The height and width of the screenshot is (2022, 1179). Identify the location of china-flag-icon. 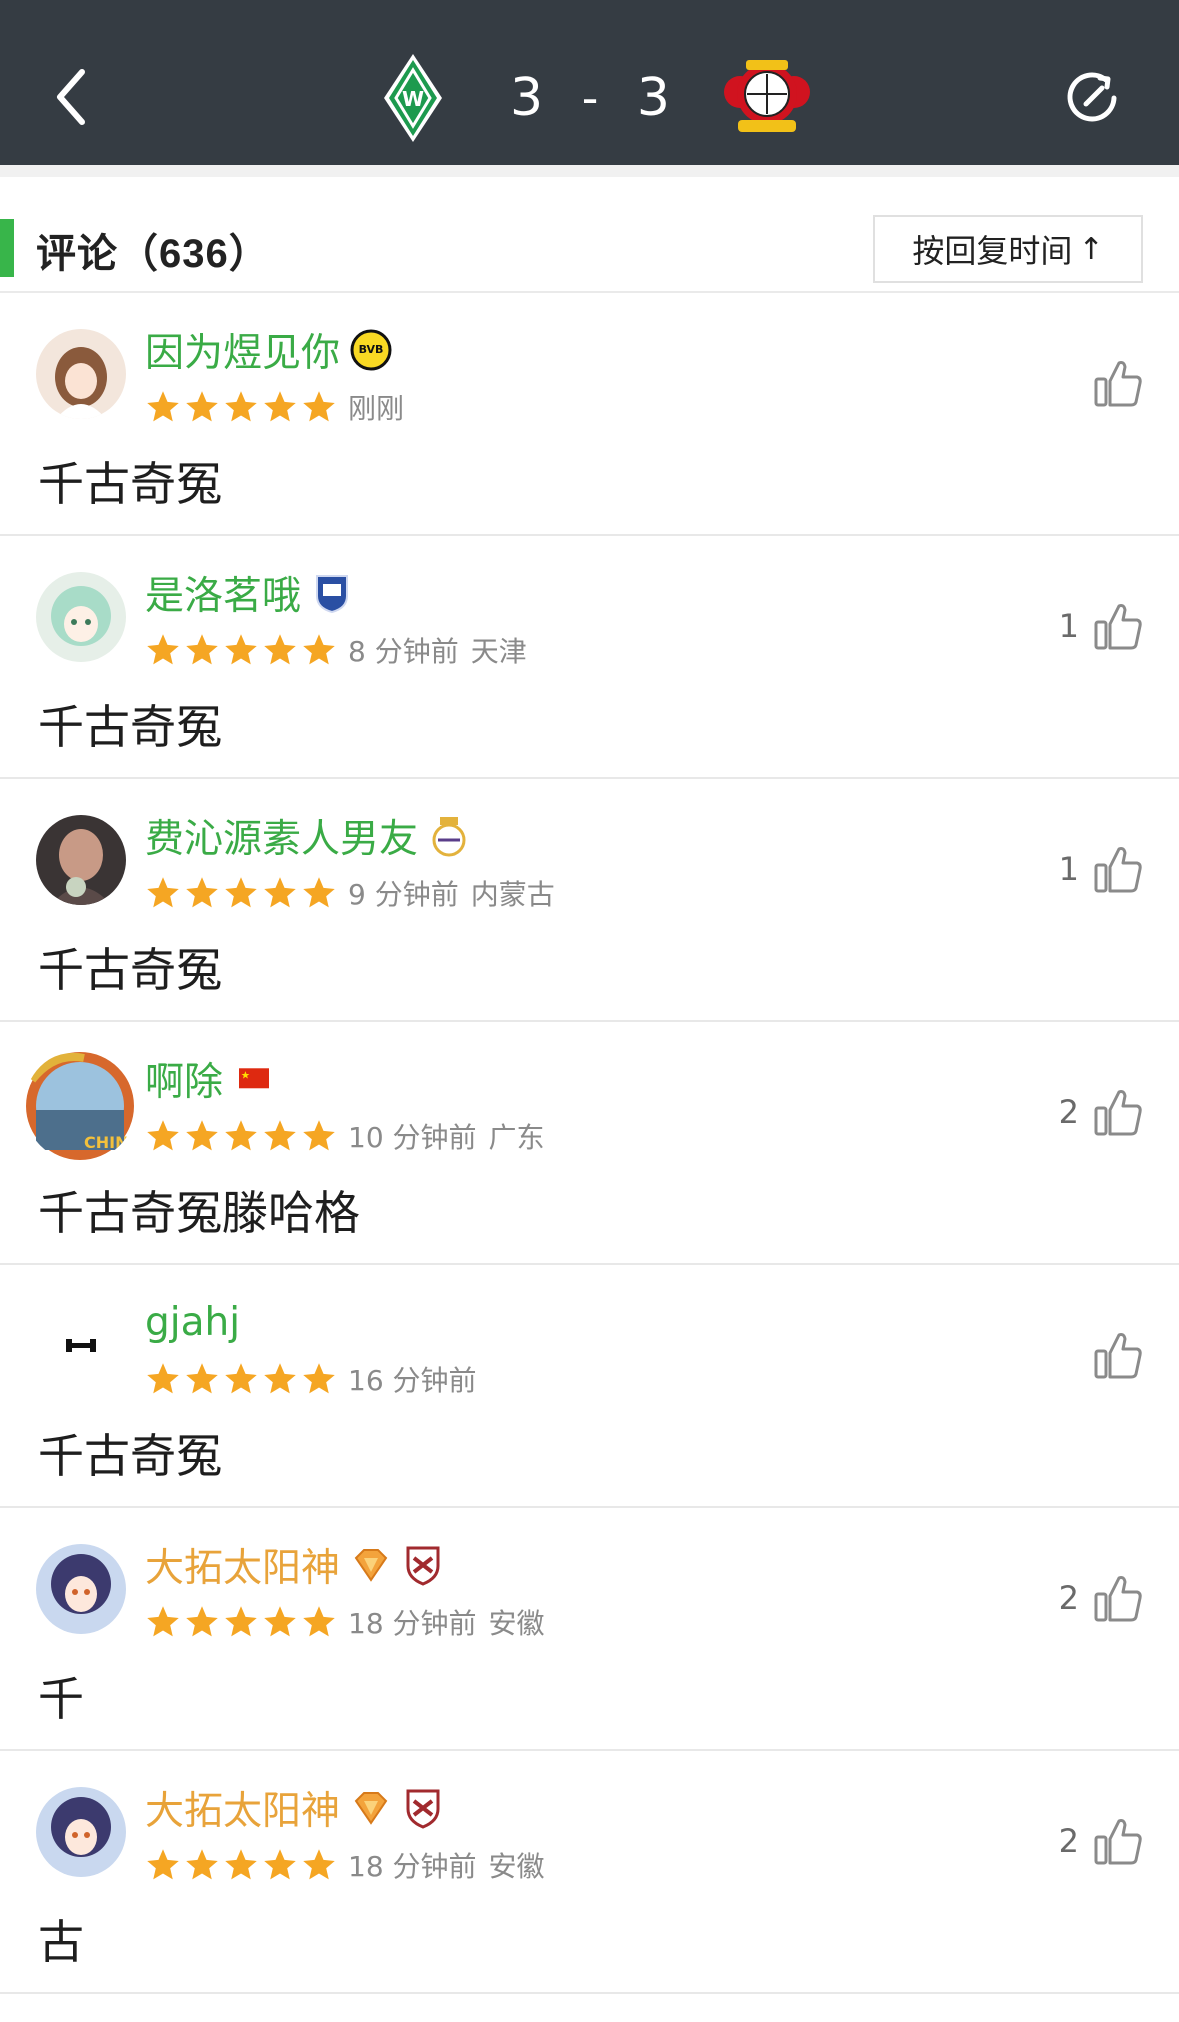
(254, 1078).